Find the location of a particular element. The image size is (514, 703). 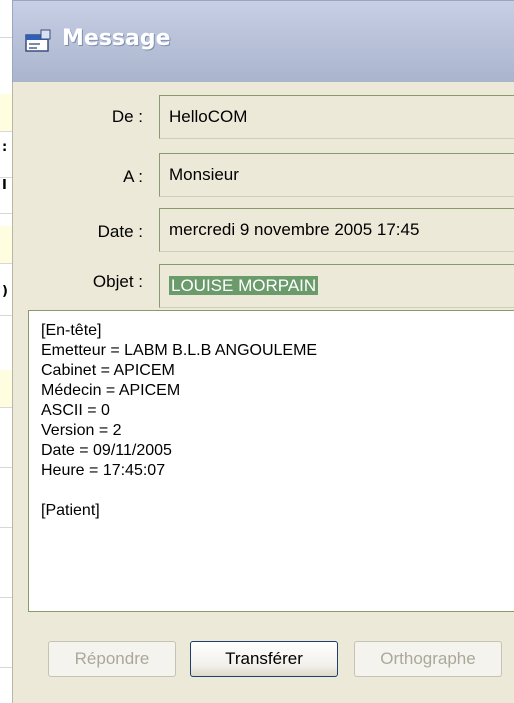

message-line: [Patient] is located at coordinates (70, 510).